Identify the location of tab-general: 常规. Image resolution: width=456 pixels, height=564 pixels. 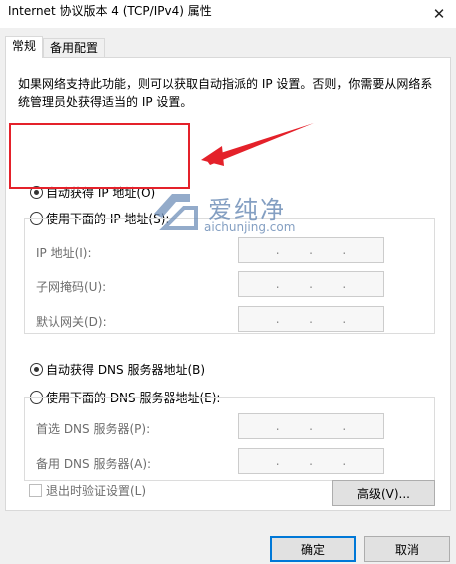
(24, 47).